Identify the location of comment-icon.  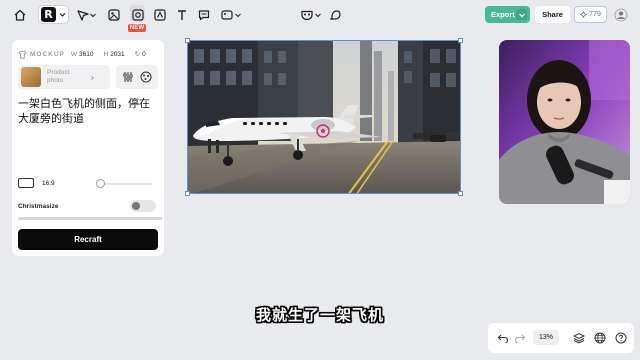
(204, 15).